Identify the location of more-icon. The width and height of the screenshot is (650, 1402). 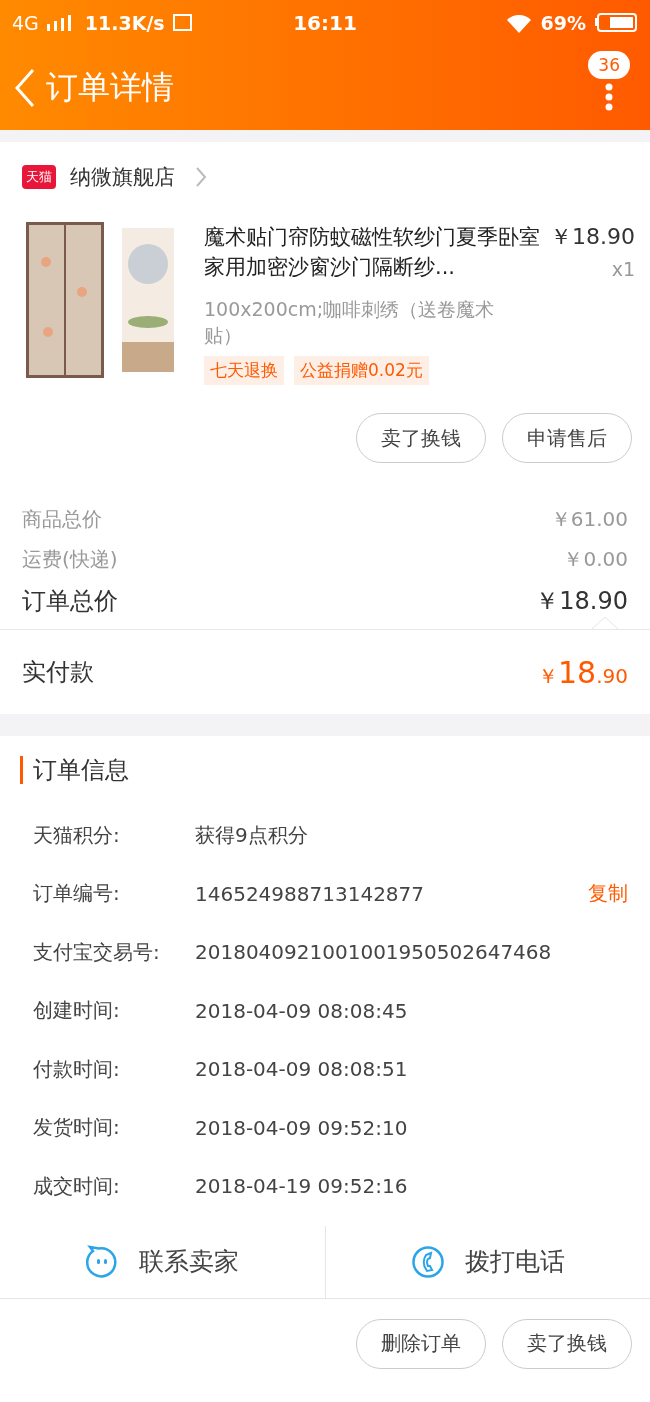
(609, 97).